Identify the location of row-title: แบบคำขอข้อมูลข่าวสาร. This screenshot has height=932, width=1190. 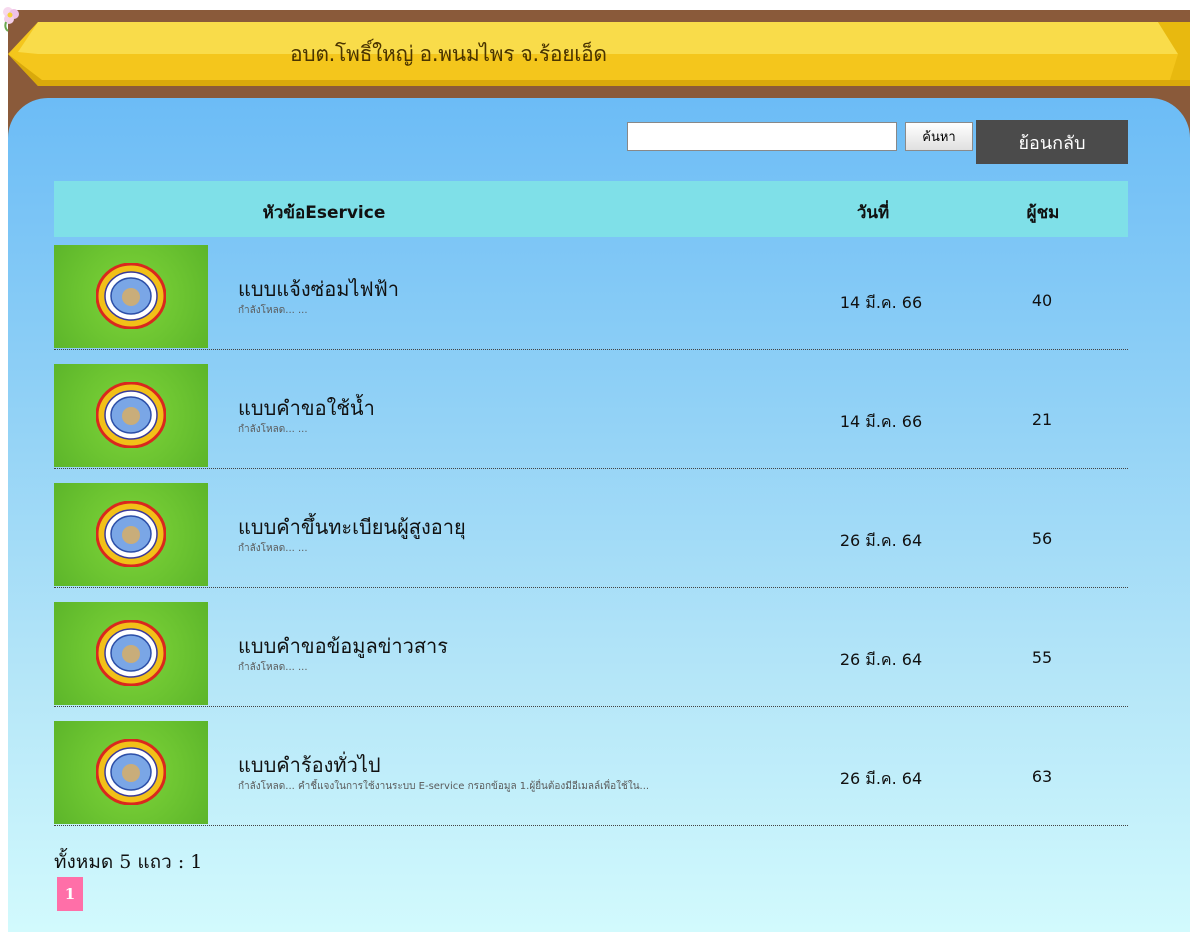
(343, 646).